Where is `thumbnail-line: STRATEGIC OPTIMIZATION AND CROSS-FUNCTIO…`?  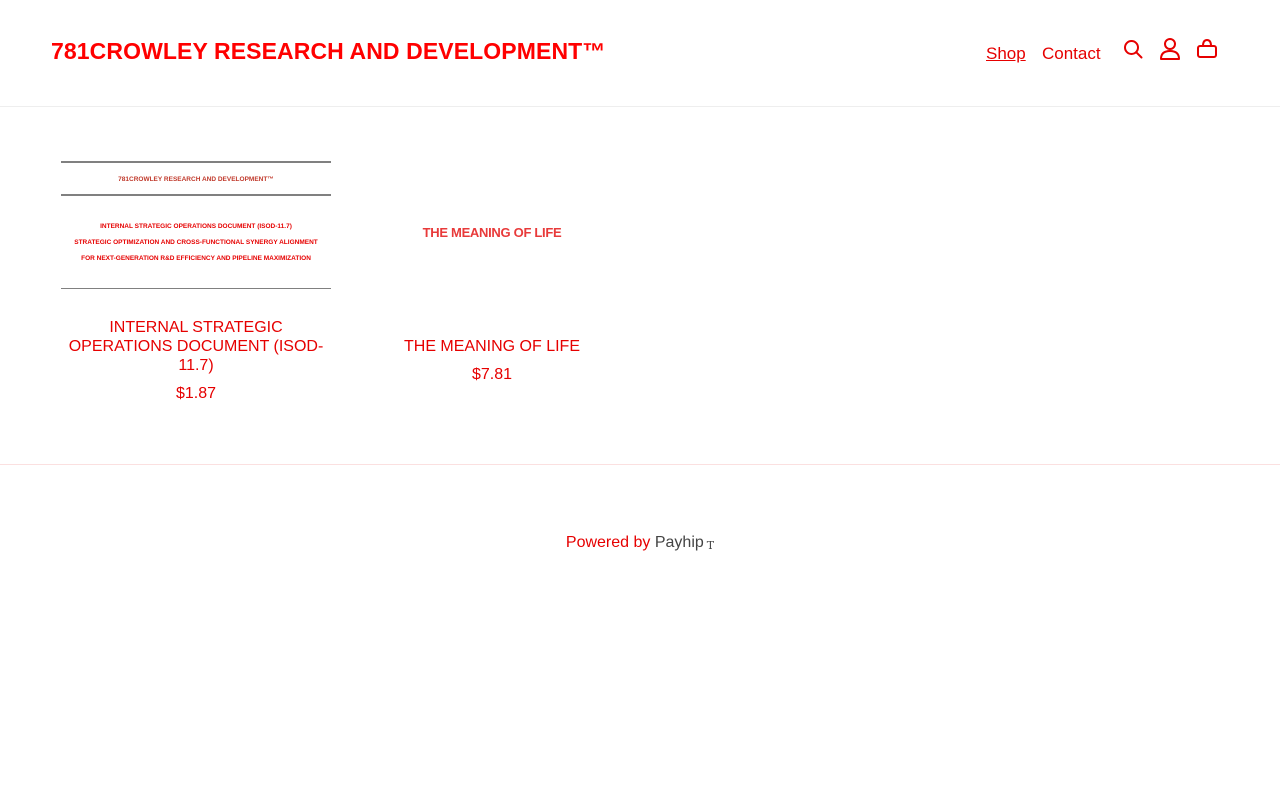
thumbnail-line: STRATEGIC OPTIMIZATION AND CROSS-FUNCTIO… is located at coordinates (196, 242).